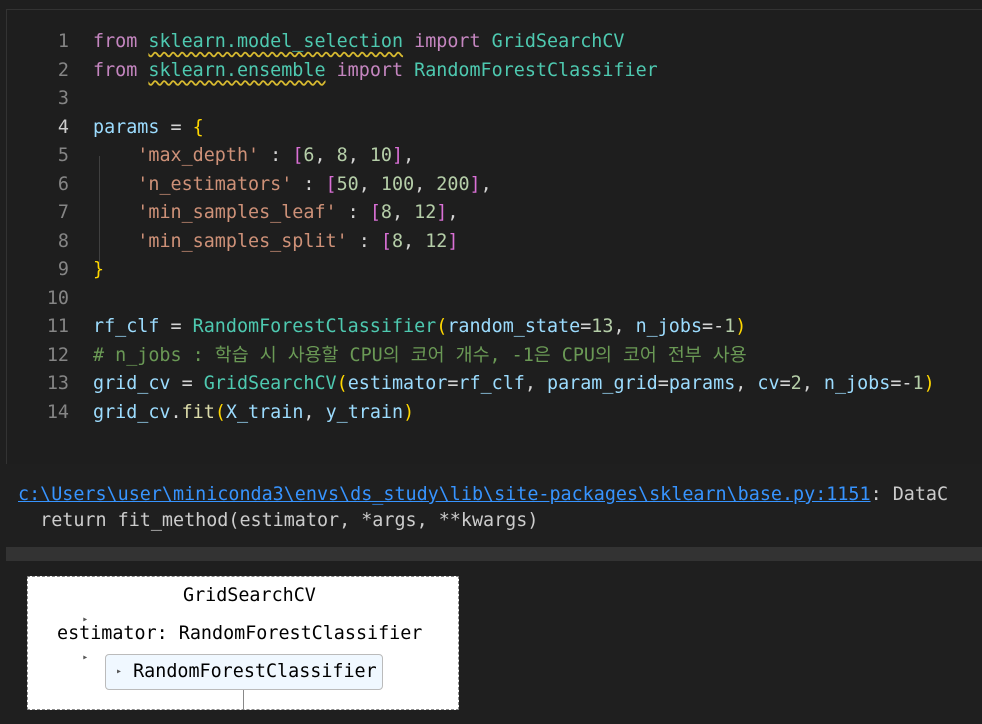 This screenshot has width=982, height=724. Describe the element at coordinates (63, 269) in the screenshot. I see `line-number: 9` at that location.